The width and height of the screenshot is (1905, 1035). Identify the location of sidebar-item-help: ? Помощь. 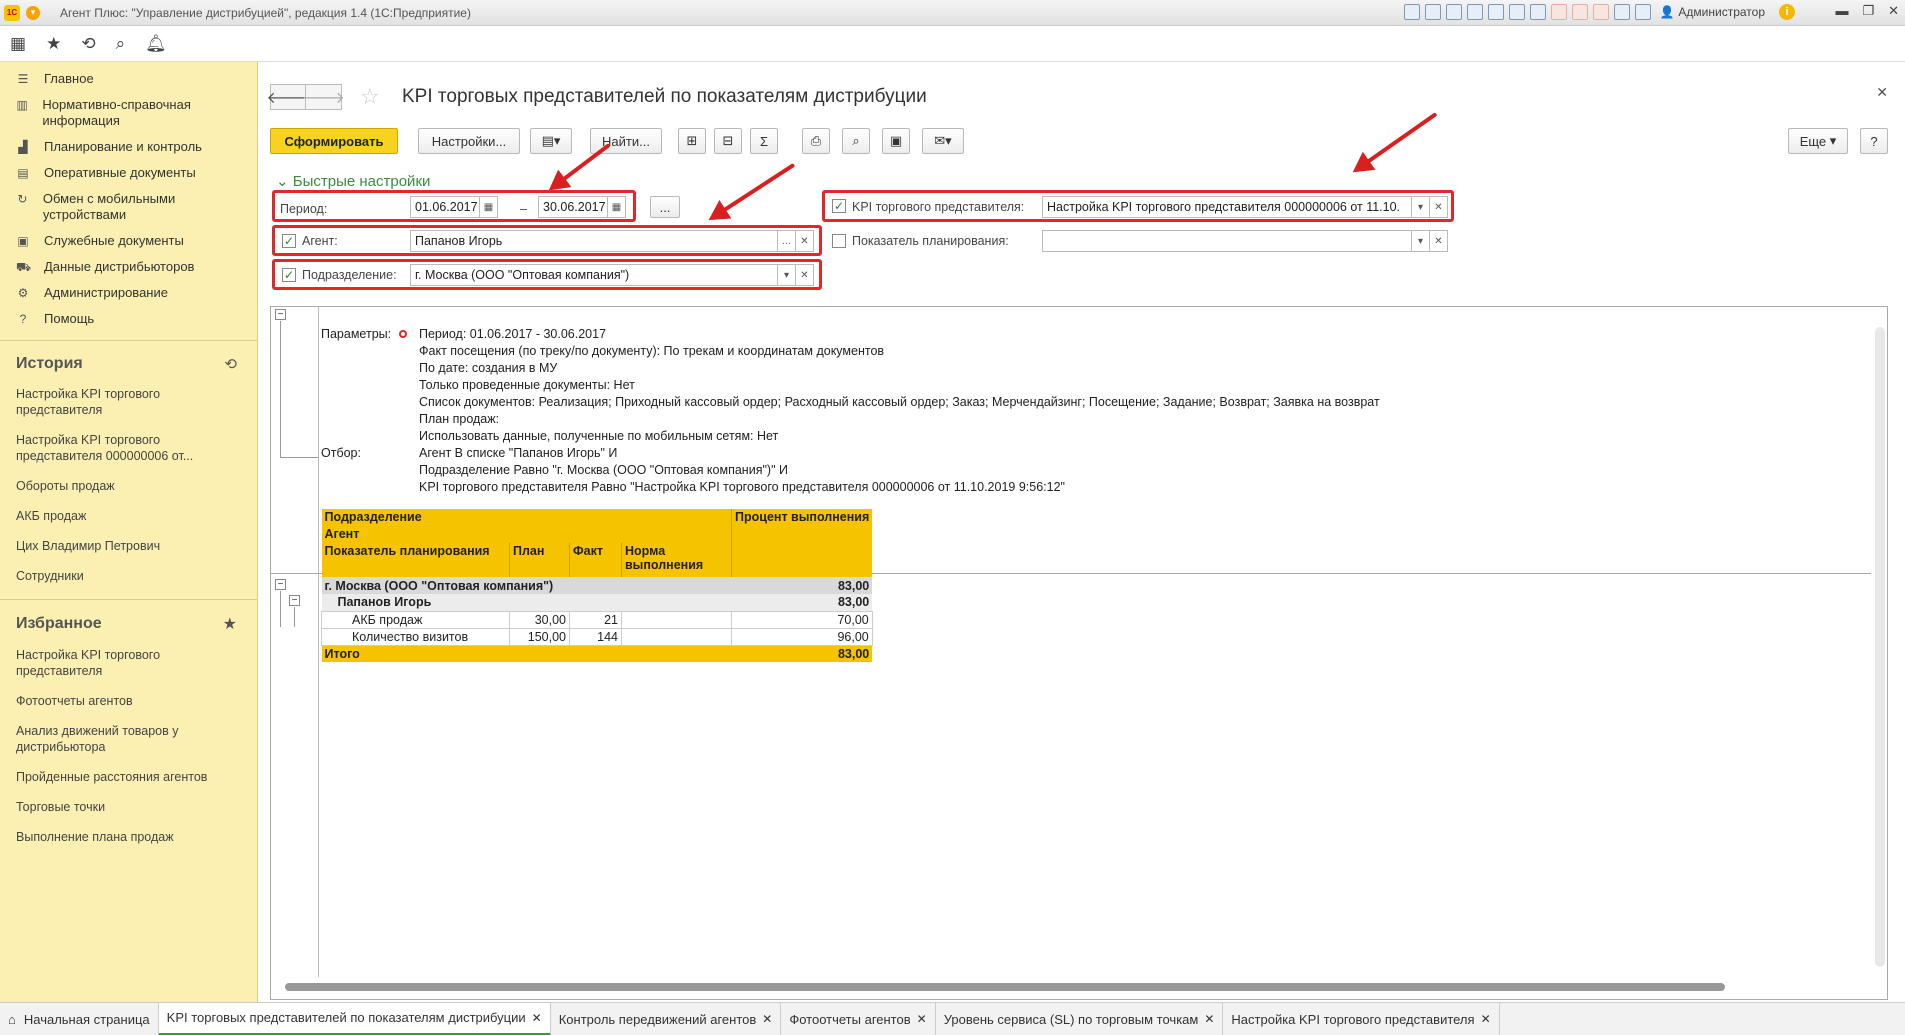
(128, 319).